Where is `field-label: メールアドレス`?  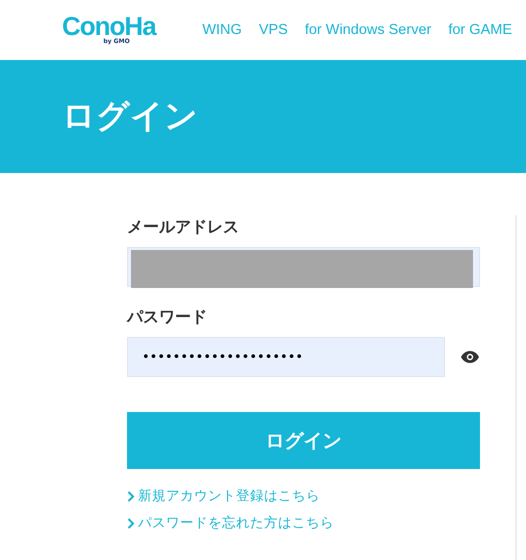 field-label: メールアドレス is located at coordinates (183, 227).